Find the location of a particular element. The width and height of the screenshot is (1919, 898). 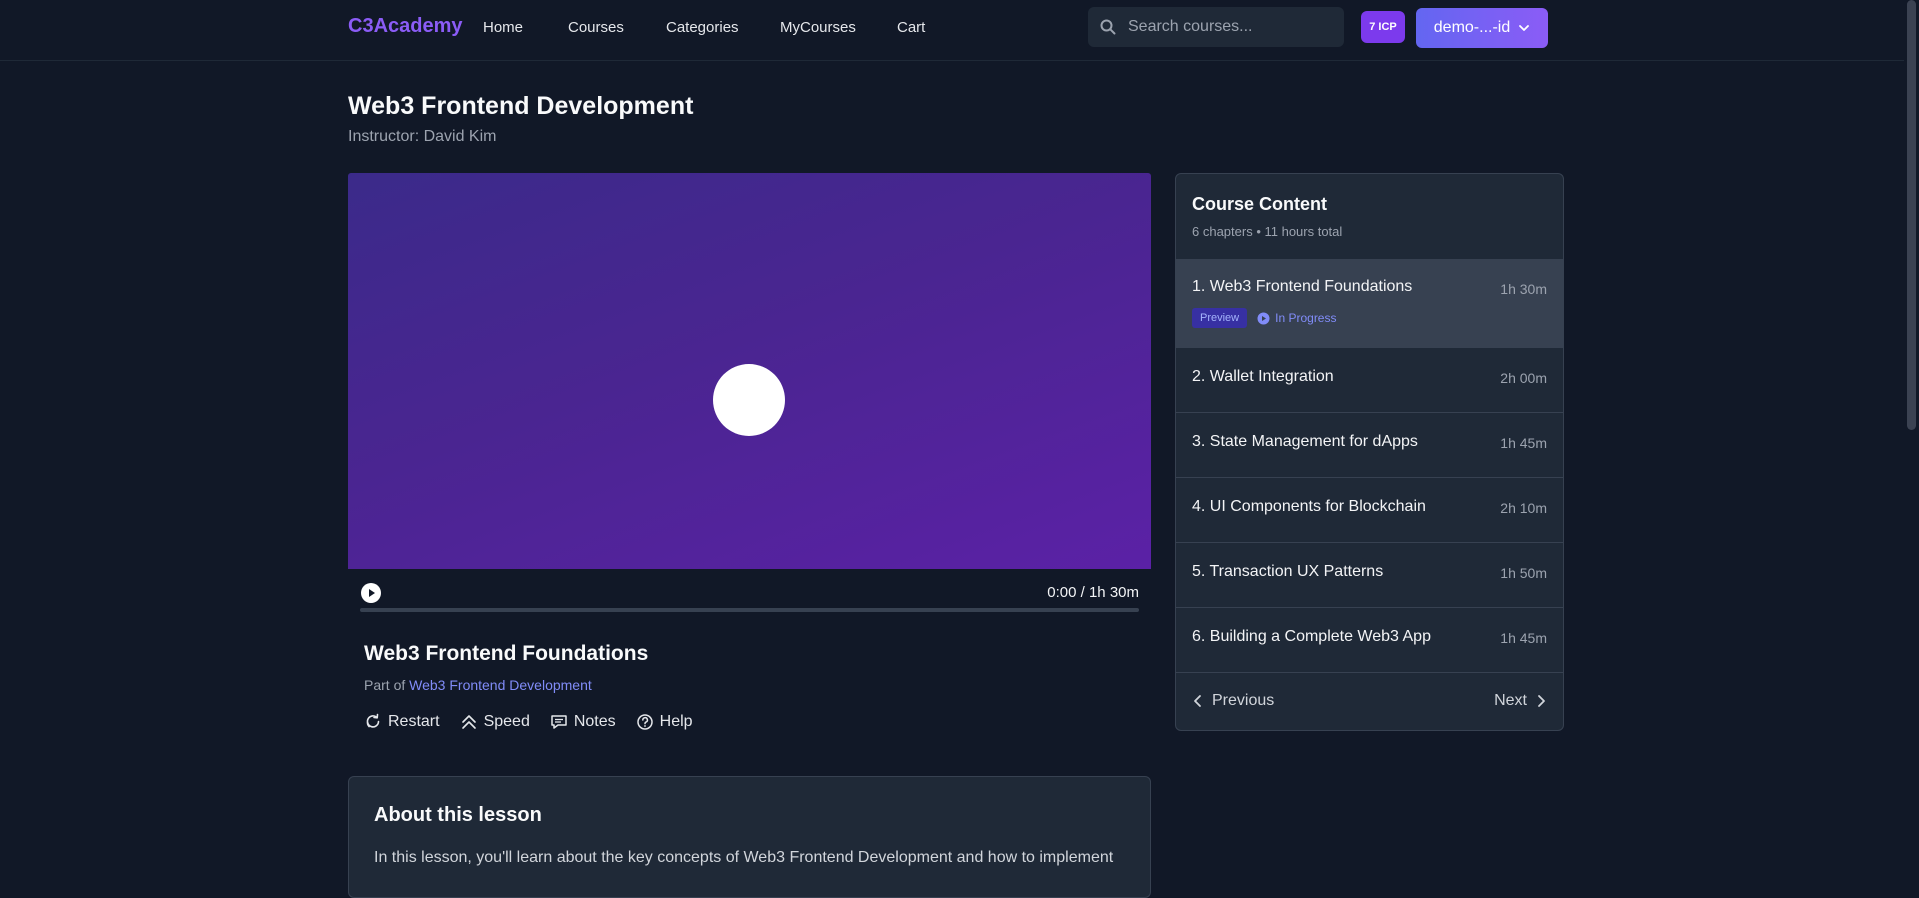

preview-badge: Preview is located at coordinates (1220, 318).